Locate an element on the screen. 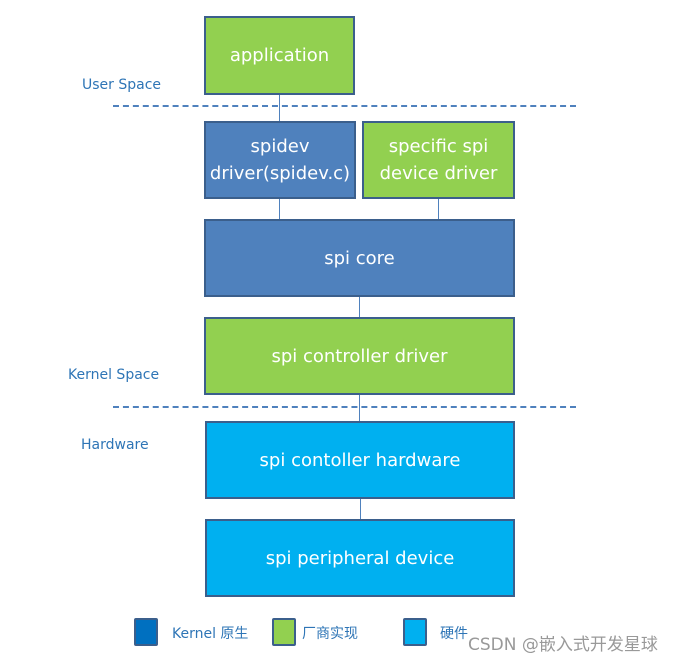 The width and height of the screenshot is (696, 661). application-box: application is located at coordinates (279, 55).